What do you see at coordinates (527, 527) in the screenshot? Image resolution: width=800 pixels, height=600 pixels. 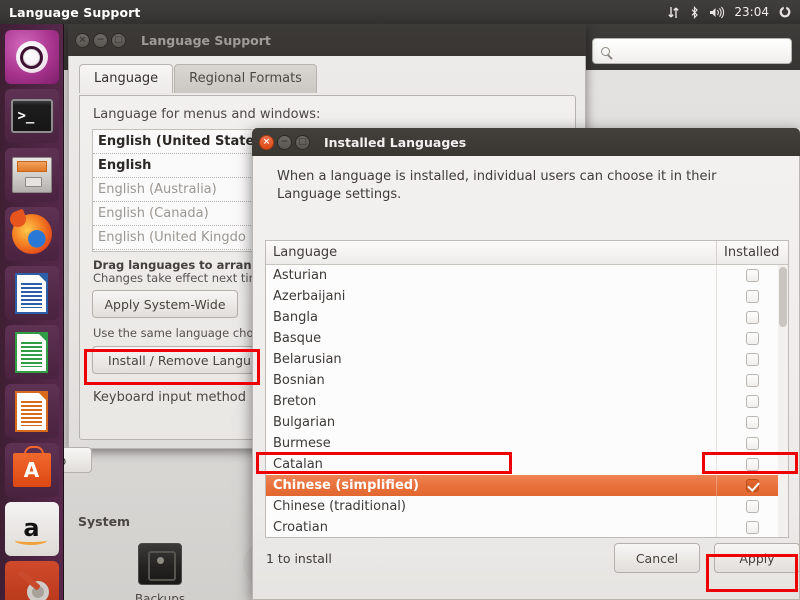 I see `table-row: Croatian` at bounding box center [527, 527].